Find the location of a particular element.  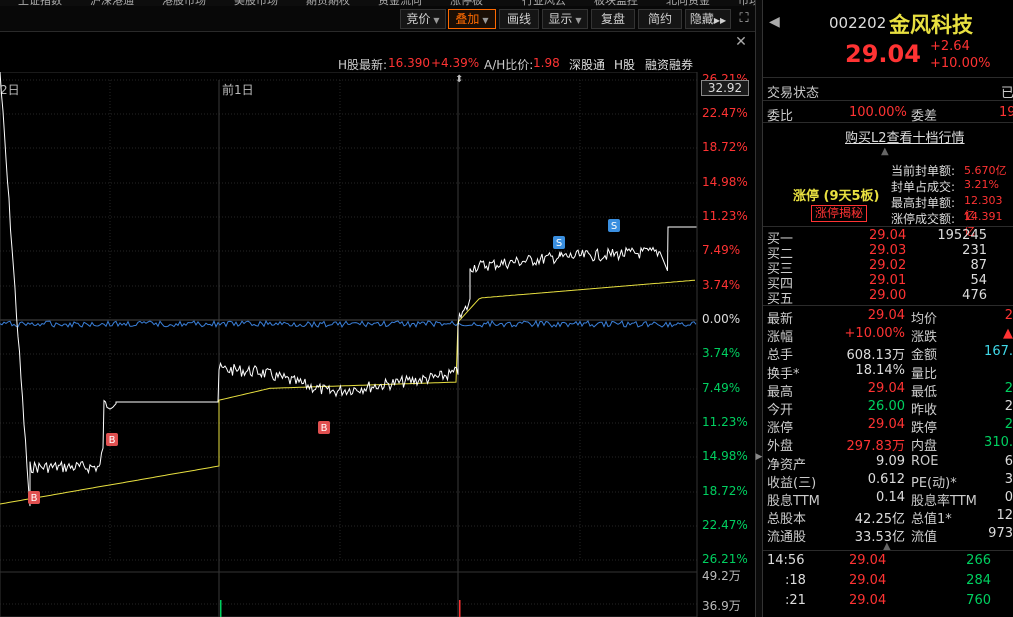

quote-value: 0.14 is located at coordinates (890, 497).